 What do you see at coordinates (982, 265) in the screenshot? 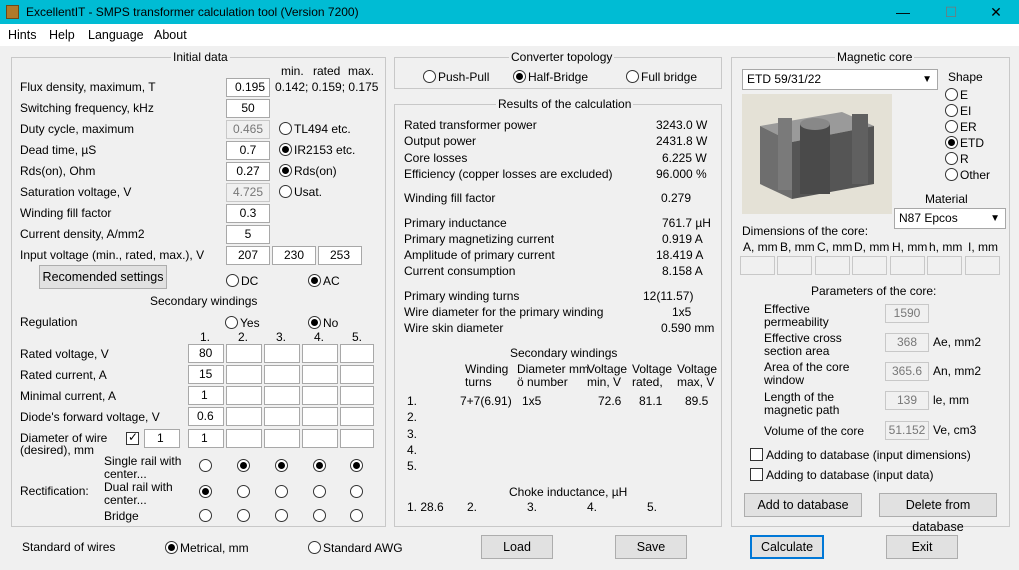
I see `dim-i-input` at bounding box center [982, 265].